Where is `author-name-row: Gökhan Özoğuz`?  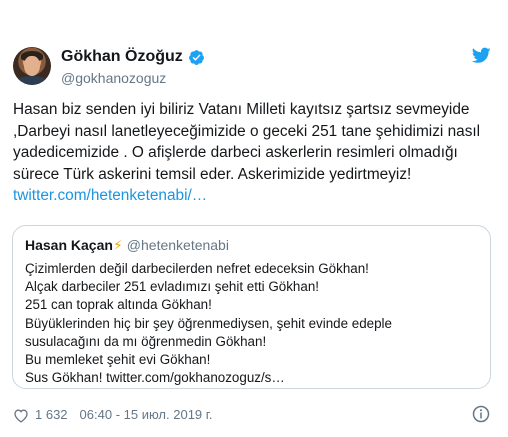 author-name-row: Gökhan Özoğuz is located at coordinates (133, 57).